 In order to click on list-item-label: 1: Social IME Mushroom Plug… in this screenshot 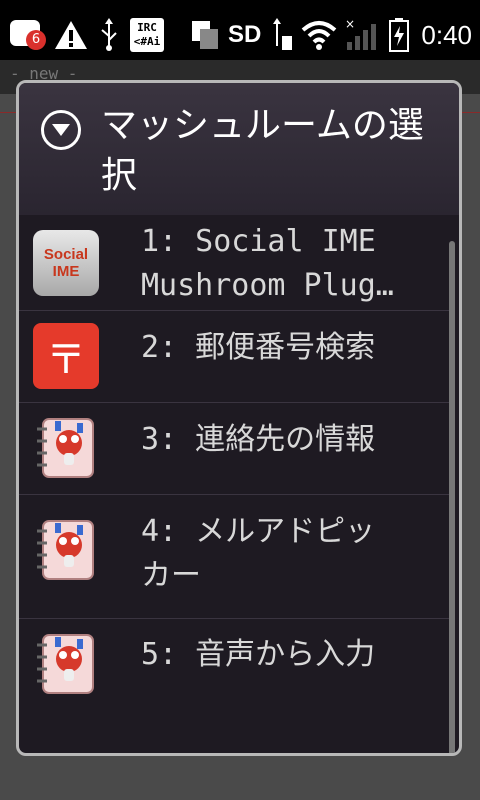, I will do `click(267, 263)`.